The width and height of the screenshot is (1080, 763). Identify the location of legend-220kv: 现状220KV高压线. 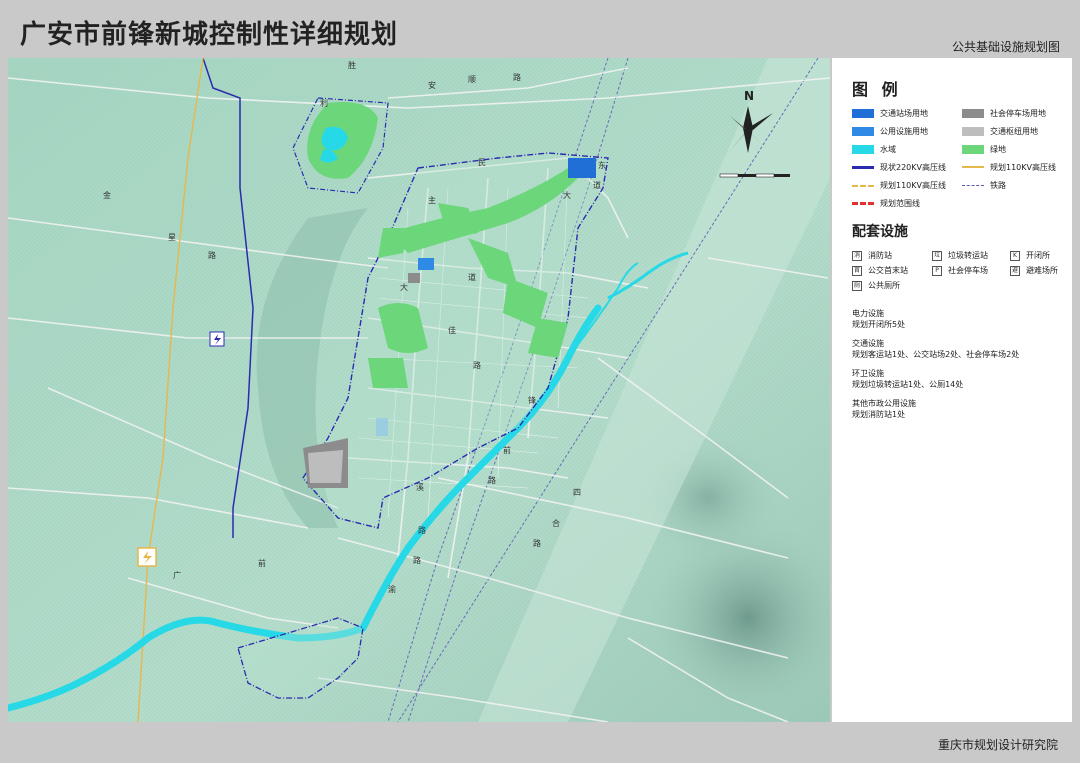
(899, 167).